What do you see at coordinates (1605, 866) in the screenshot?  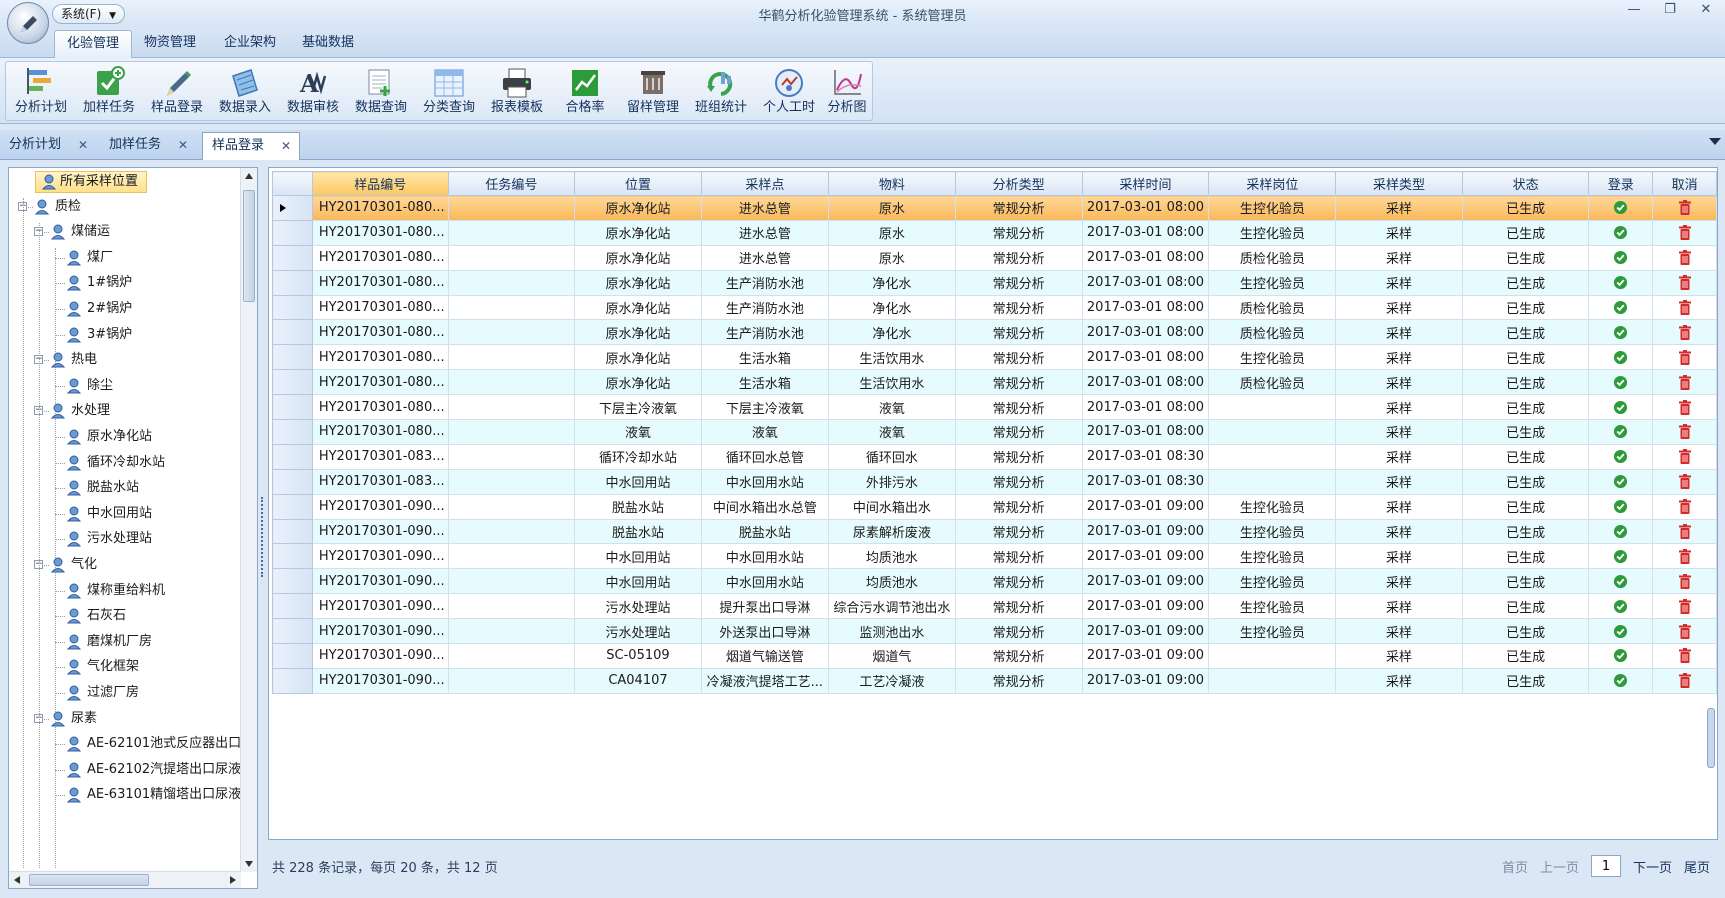 I see `page-number-input` at bounding box center [1605, 866].